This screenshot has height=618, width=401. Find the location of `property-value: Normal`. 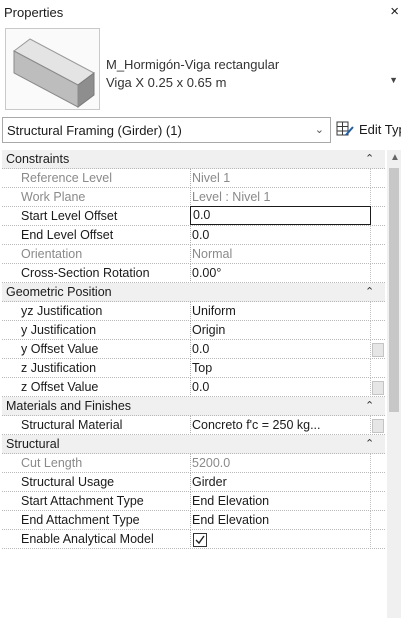

property-value: Normal is located at coordinates (212, 254).